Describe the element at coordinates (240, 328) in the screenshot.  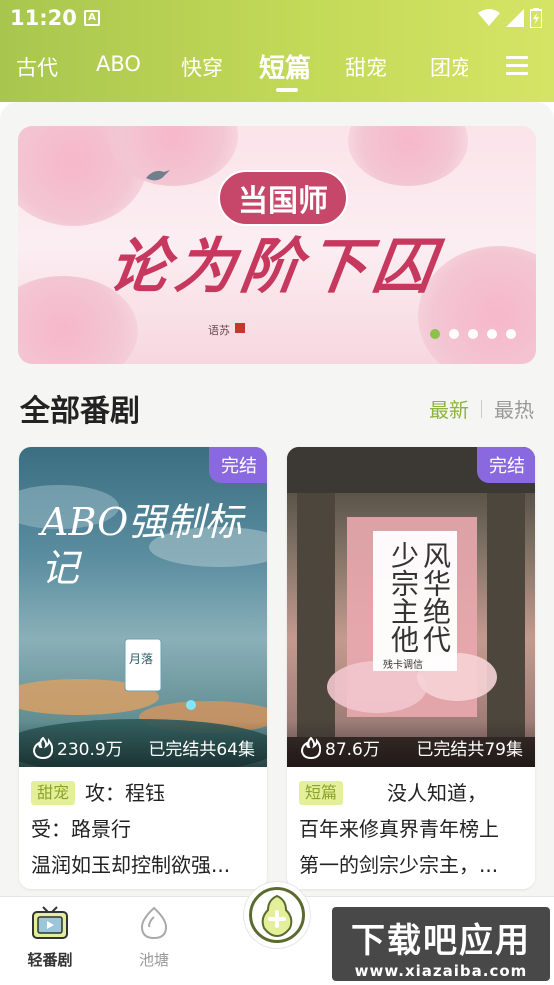
I see `banner-seal` at that location.